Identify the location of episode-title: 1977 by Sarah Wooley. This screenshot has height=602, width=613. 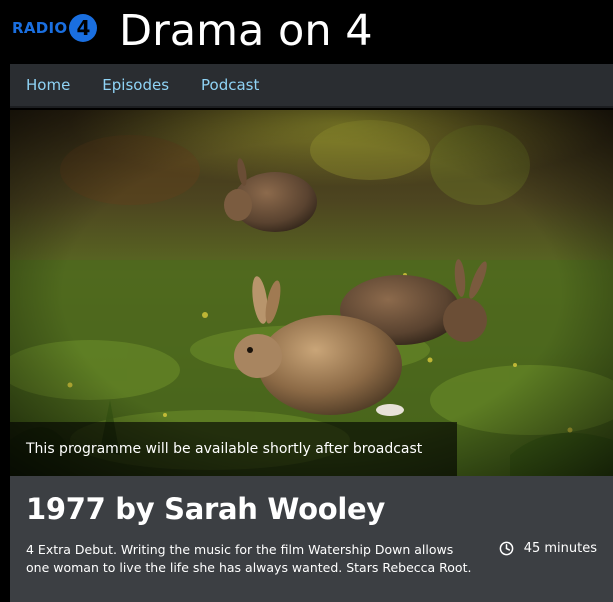
(205, 509).